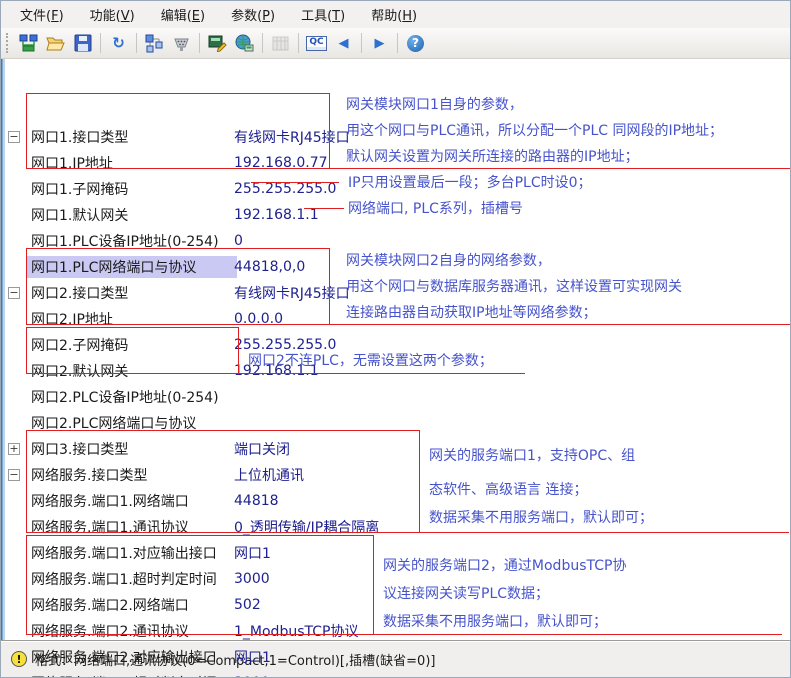  I want to click on annotation-text: 态软件、高级语言 连接；, so click(508, 490).